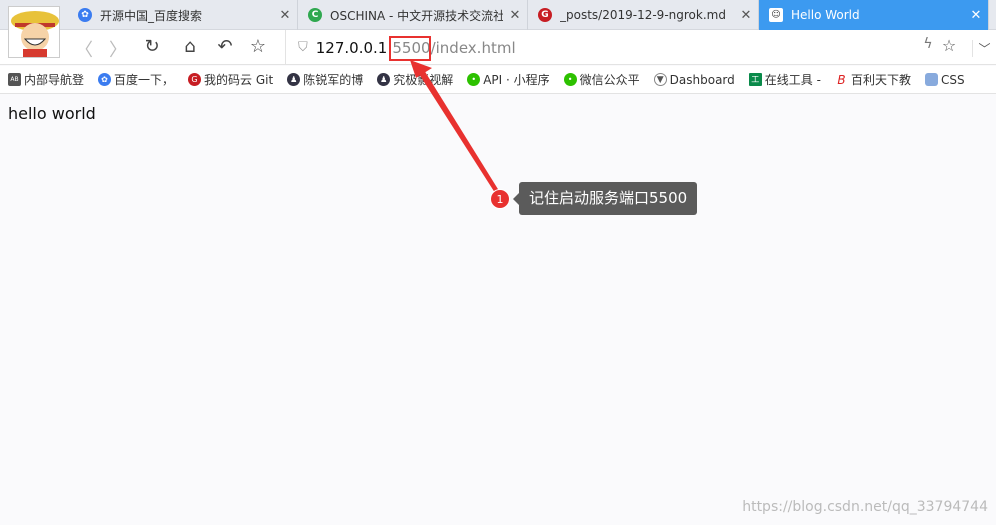 The width and height of the screenshot is (996, 525). Describe the element at coordinates (500, 199) in the screenshot. I see `annotation-number-badge: 1` at that location.